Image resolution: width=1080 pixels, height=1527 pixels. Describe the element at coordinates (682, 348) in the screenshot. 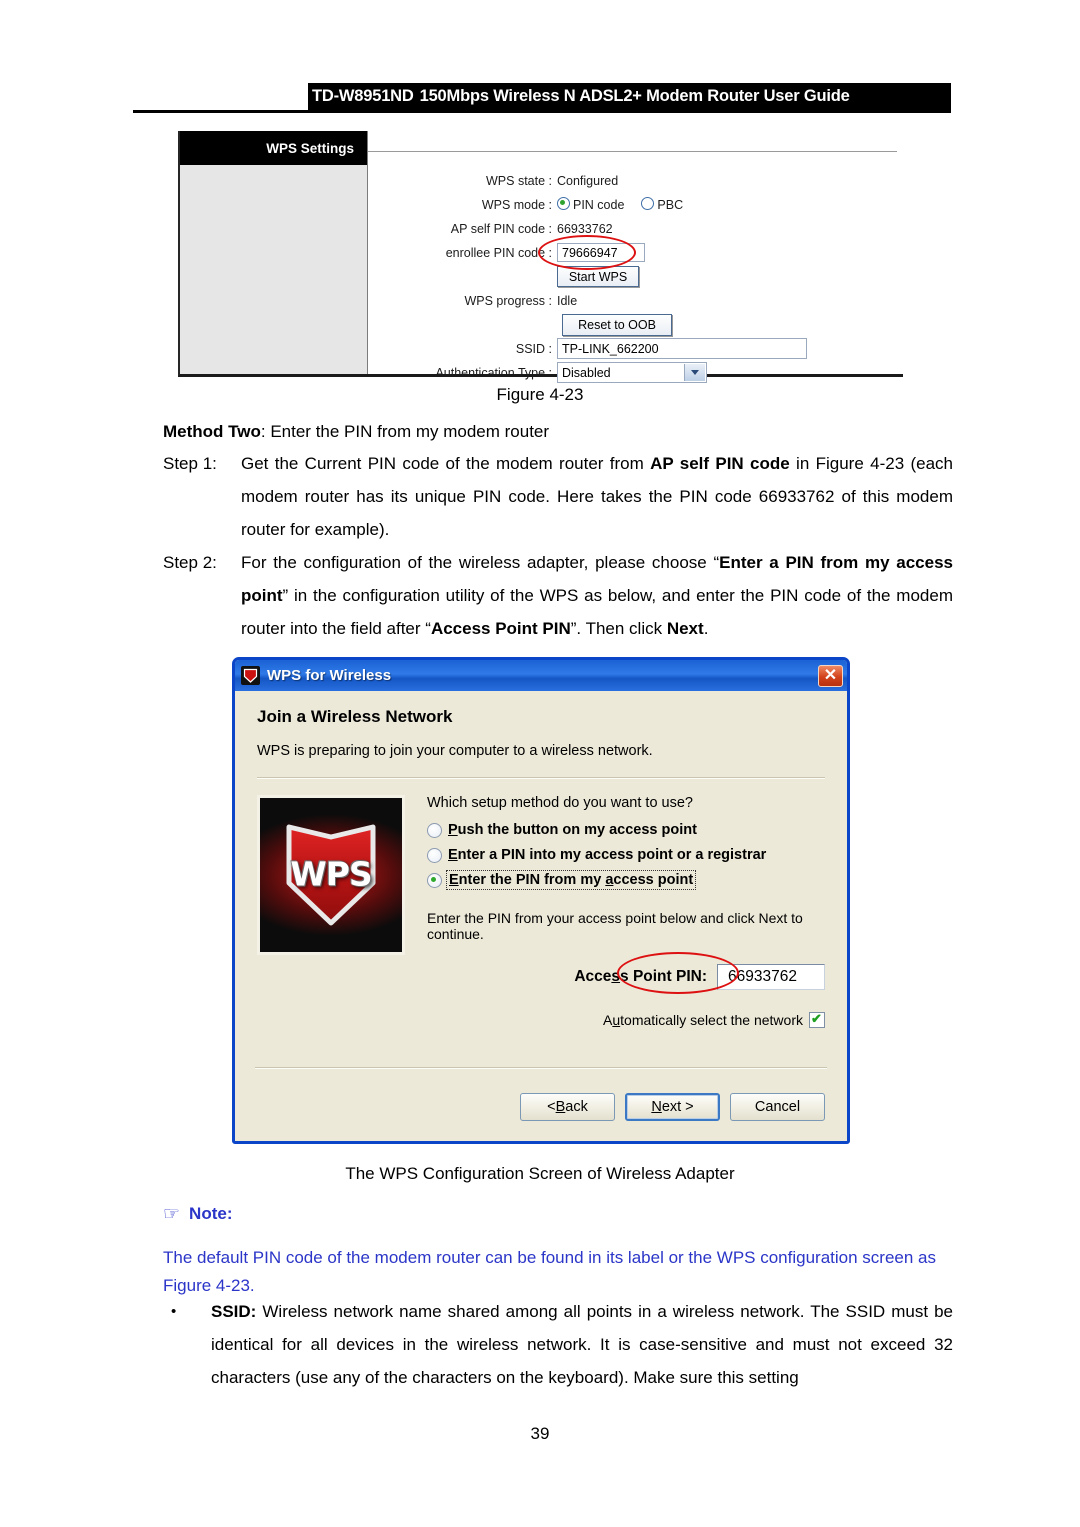

I see `ssid-input: TP-LINK_662200` at that location.